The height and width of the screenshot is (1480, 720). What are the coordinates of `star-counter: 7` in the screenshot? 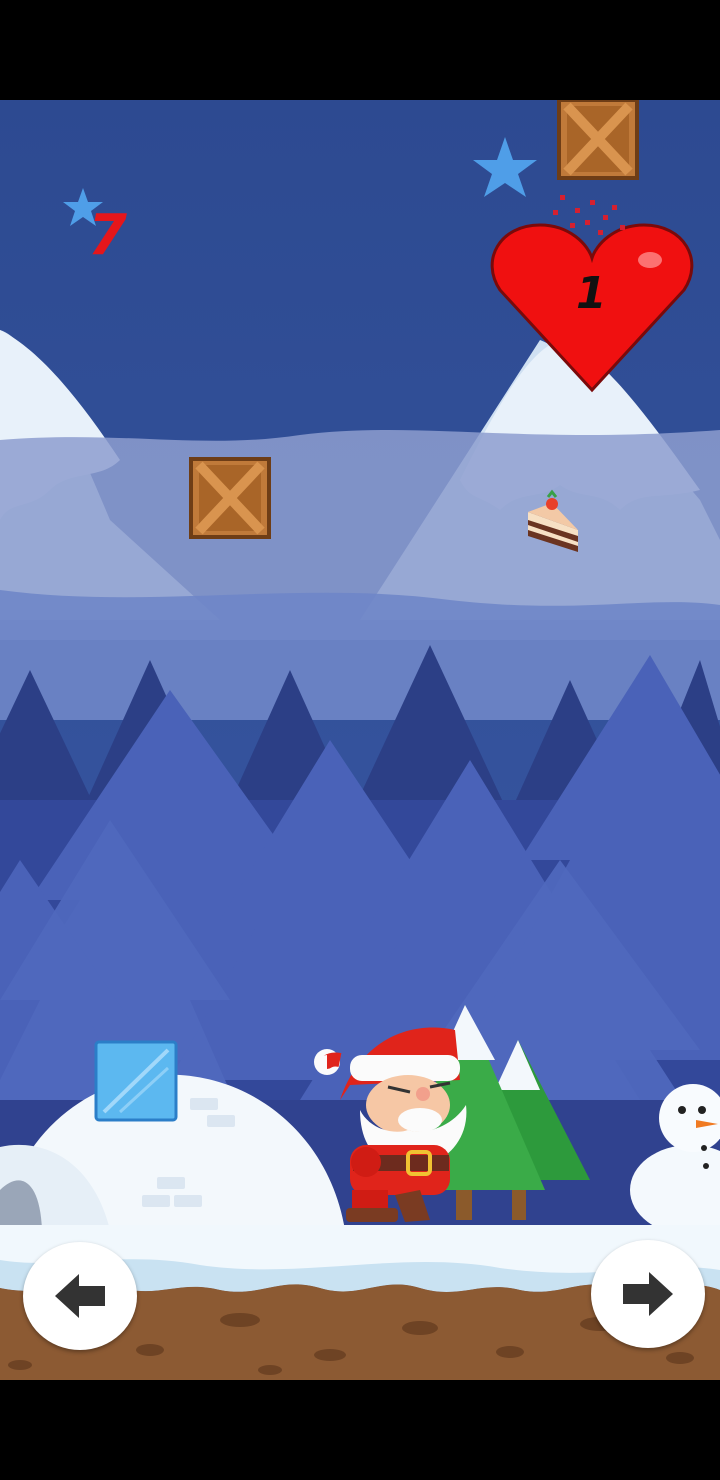 It's located at (107, 235).